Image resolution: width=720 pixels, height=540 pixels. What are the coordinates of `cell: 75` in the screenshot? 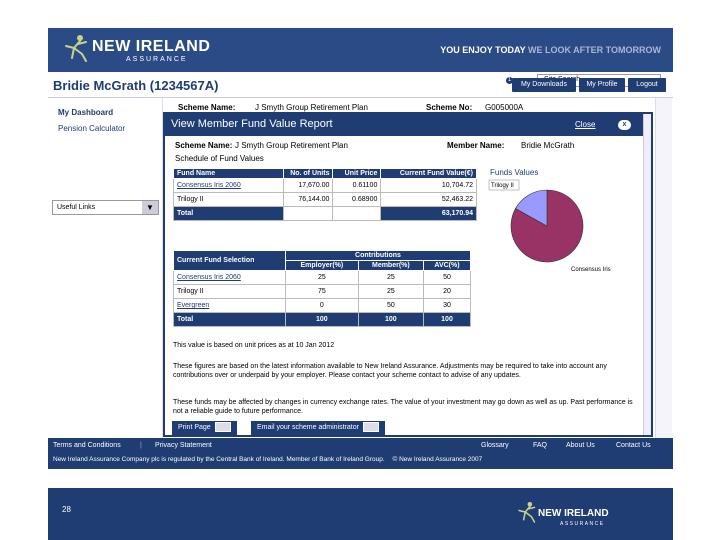 It's located at (322, 291).